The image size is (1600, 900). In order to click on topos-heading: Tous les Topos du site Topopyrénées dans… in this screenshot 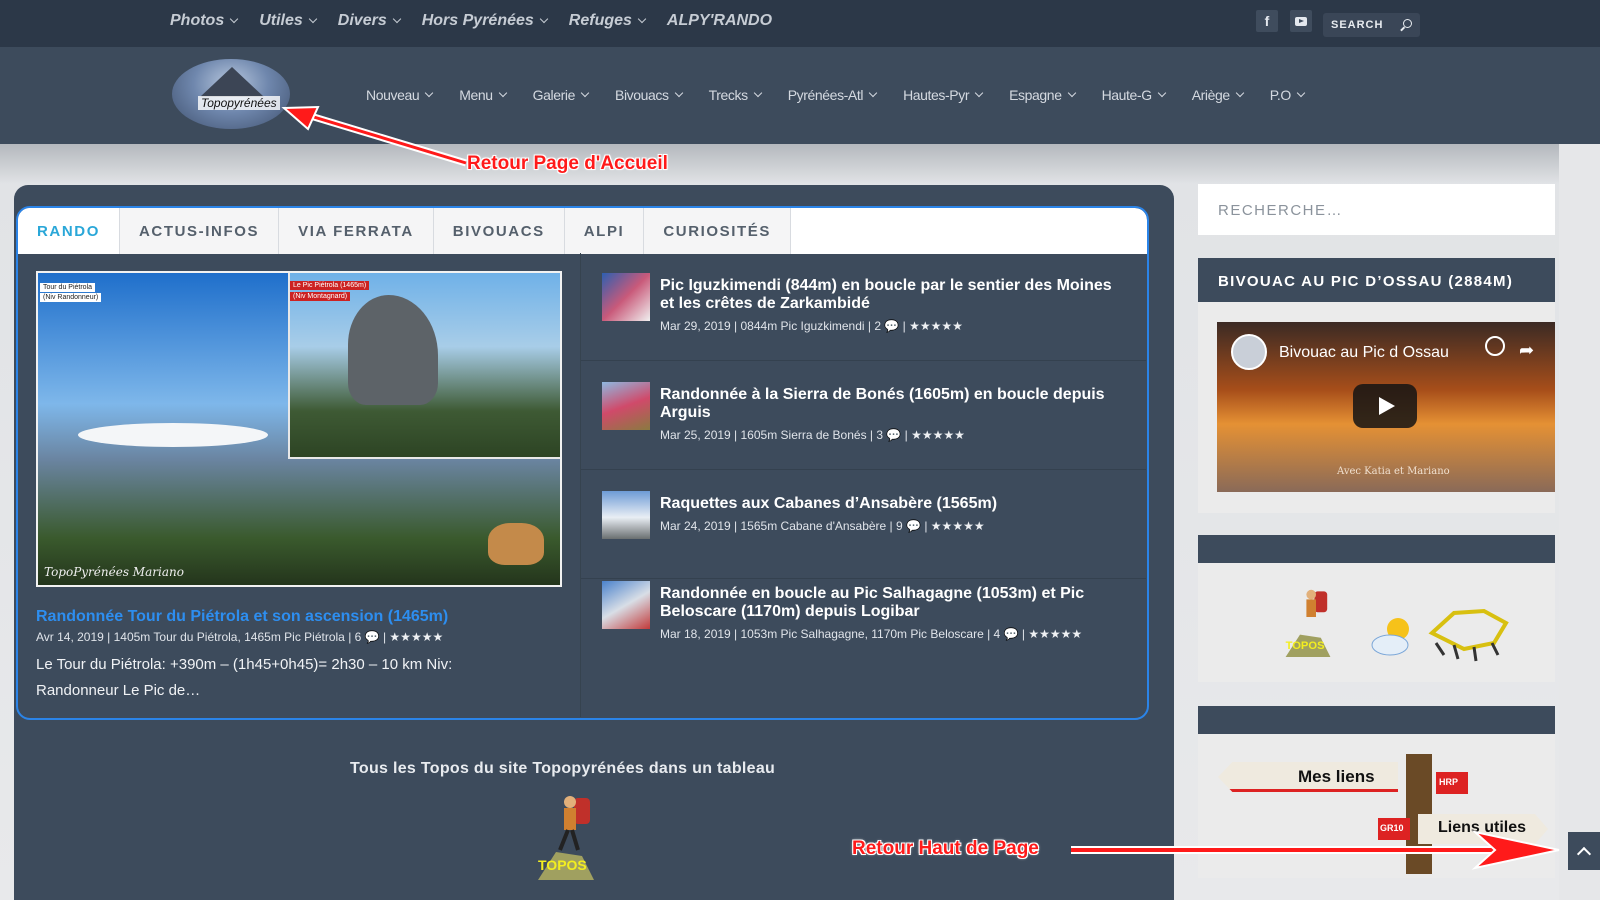, I will do `click(562, 769)`.